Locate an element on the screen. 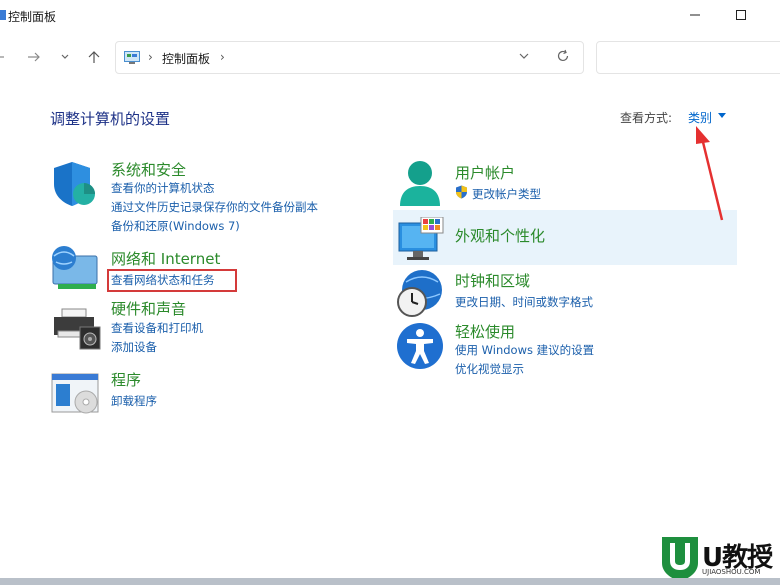  u-shield-logo-icon is located at coordinates (680, 559).